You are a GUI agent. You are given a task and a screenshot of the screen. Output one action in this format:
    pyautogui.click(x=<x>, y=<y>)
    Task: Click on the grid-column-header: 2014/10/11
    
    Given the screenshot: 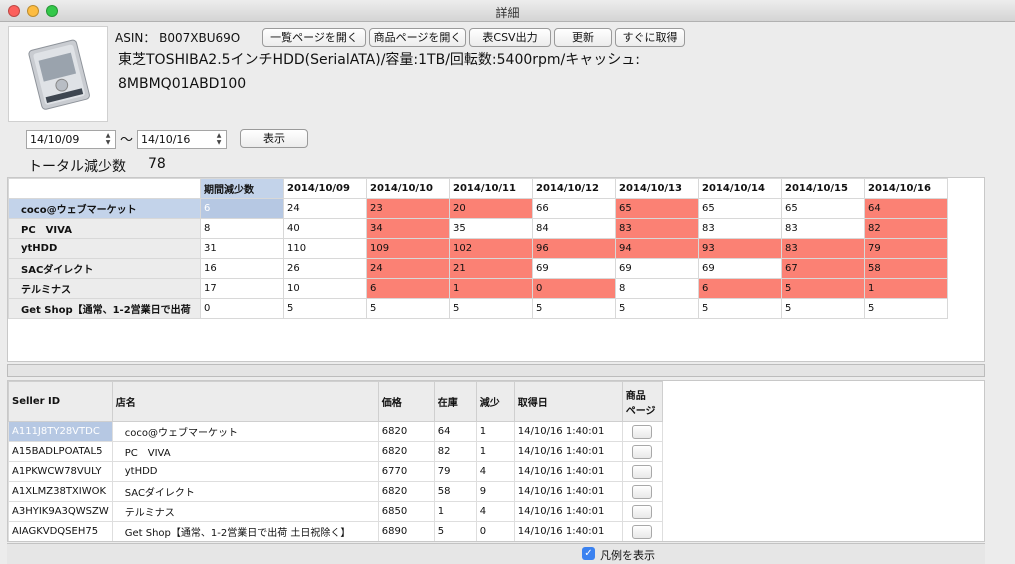 What is the action you would take?
    pyautogui.click(x=491, y=188)
    